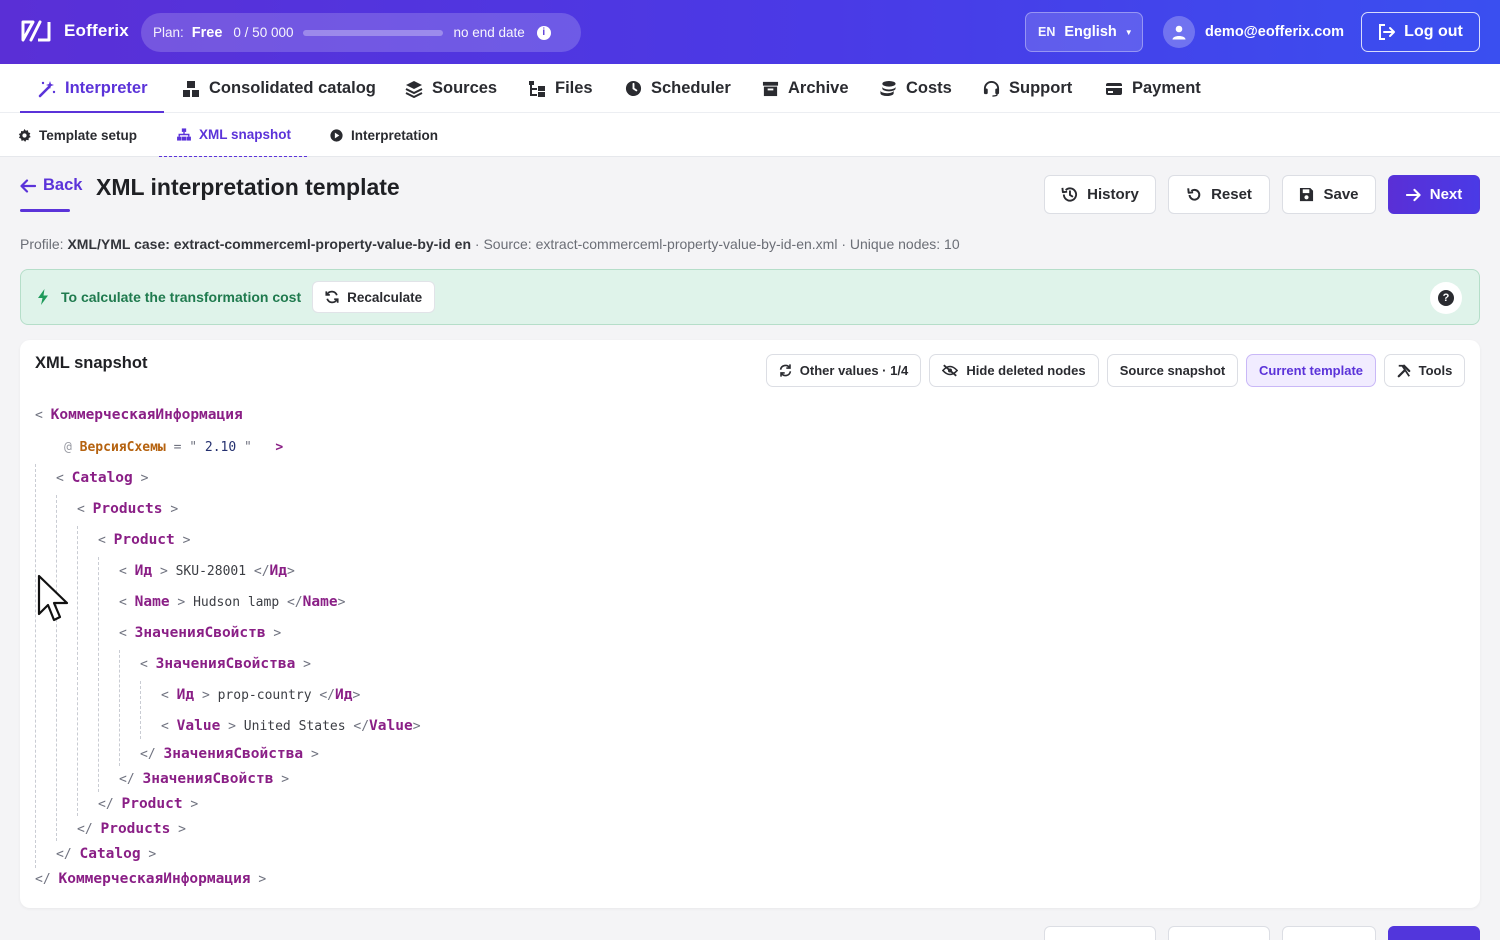 Image resolution: width=1500 pixels, height=940 pixels. I want to click on clock-icon, so click(633, 88).